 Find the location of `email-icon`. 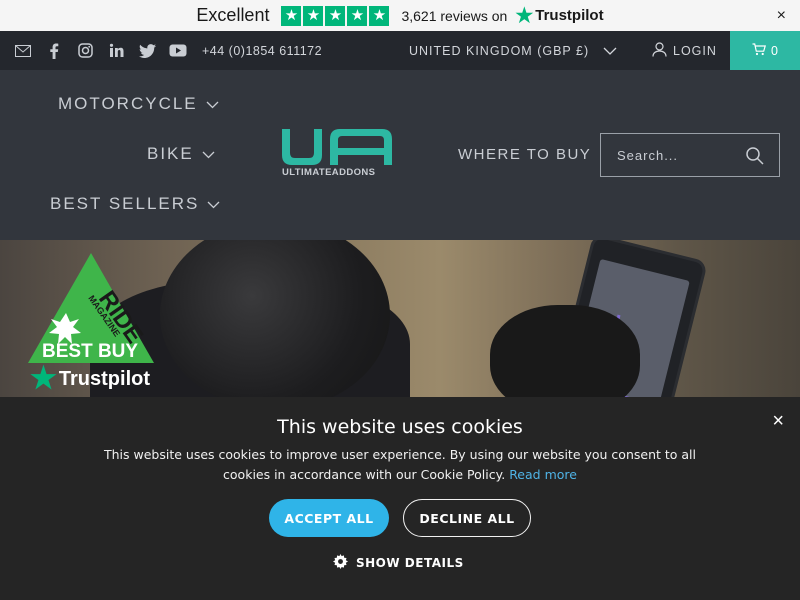

email-icon is located at coordinates (23, 51).